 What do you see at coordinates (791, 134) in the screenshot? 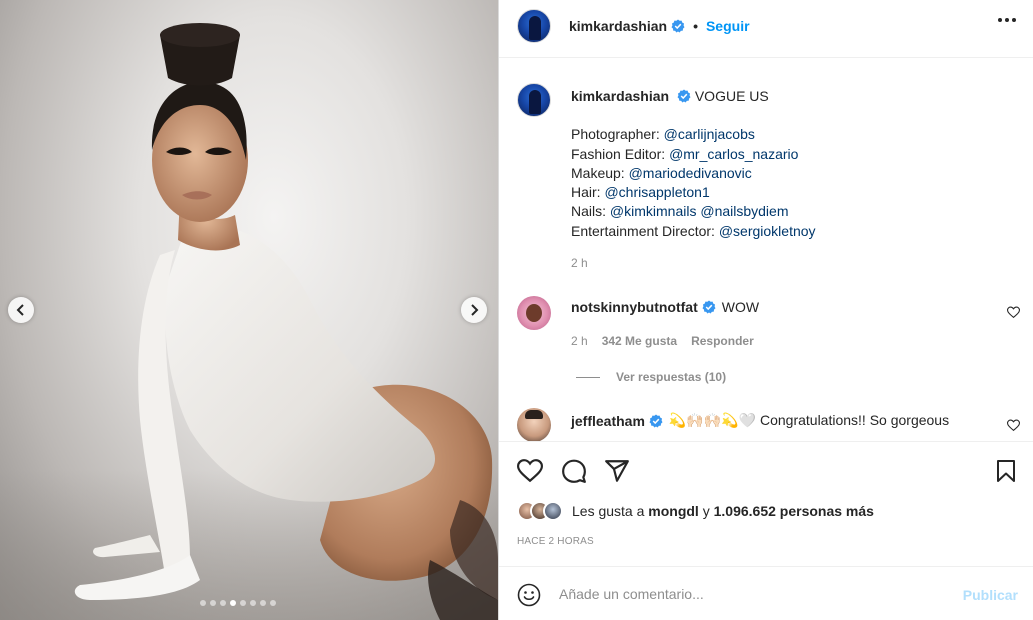
I see `credit-line: Photographer: @carlijnjacobs` at bounding box center [791, 134].